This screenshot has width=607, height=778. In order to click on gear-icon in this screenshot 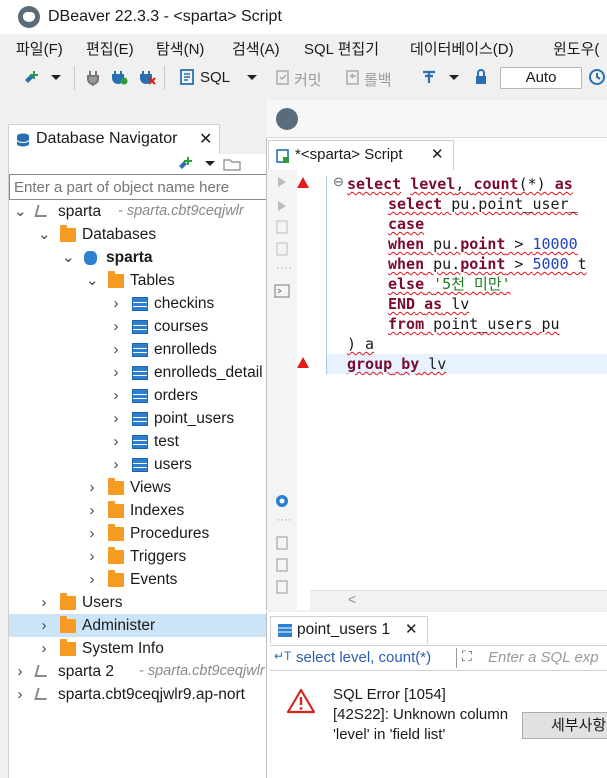, I will do `click(282, 501)`.